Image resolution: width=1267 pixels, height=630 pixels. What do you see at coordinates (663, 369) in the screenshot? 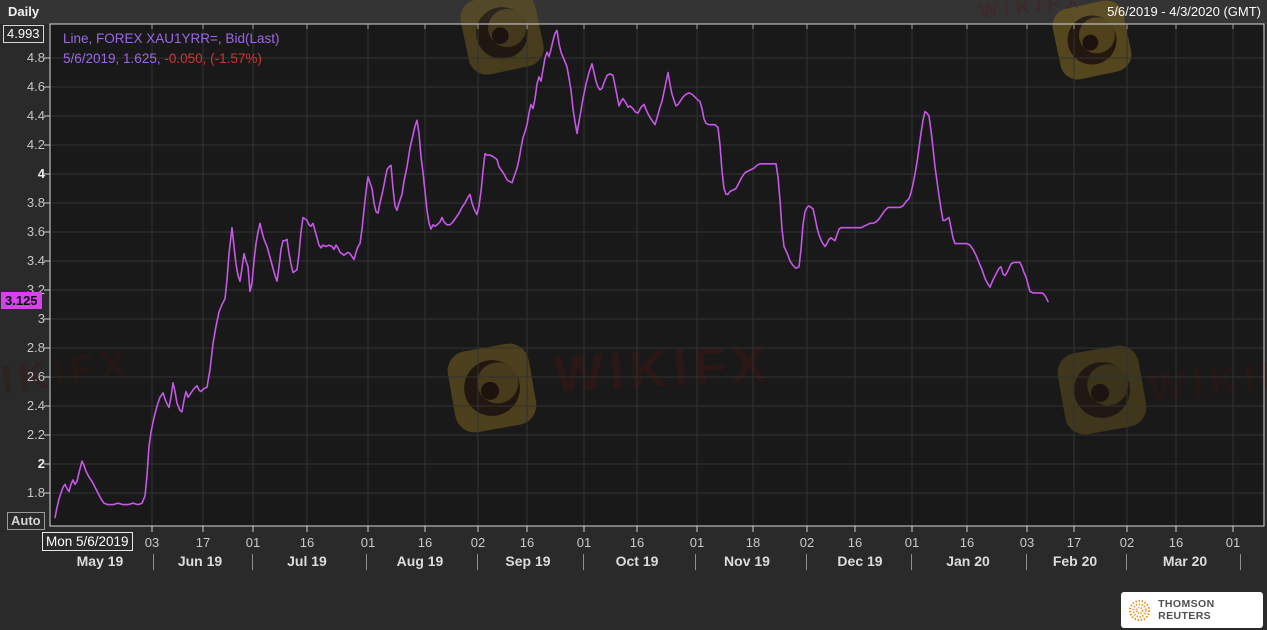
I see `watermark-text-center: WIKIFX` at bounding box center [663, 369].